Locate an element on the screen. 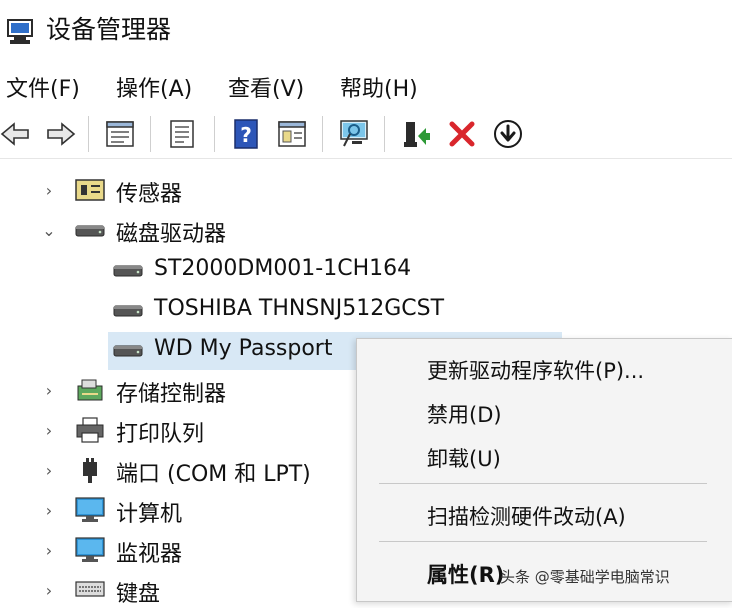 The height and width of the screenshot is (608, 732). port-icon is located at coordinates (90, 470).